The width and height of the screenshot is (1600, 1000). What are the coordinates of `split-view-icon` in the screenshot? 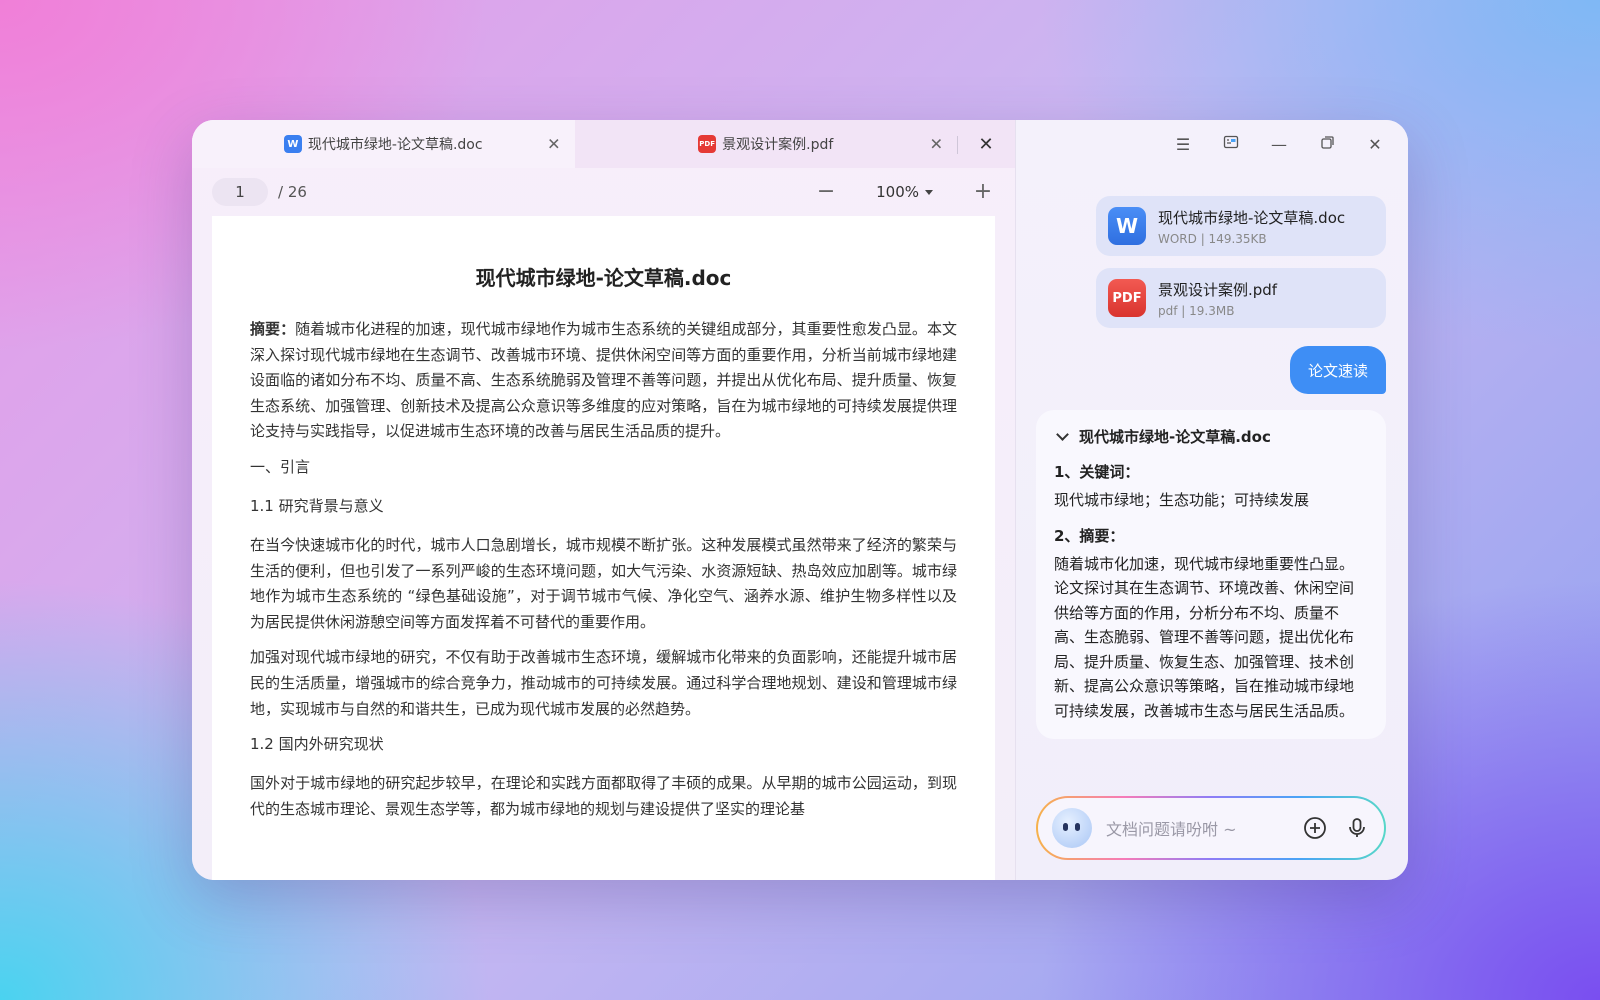 It's located at (1231, 144).